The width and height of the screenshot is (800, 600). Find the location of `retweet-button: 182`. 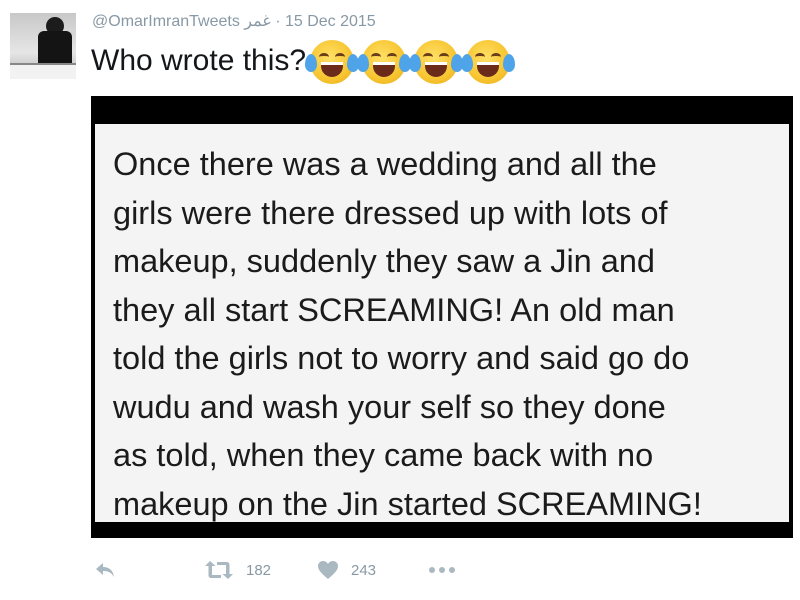

retweet-button: 182 is located at coordinates (237, 570).